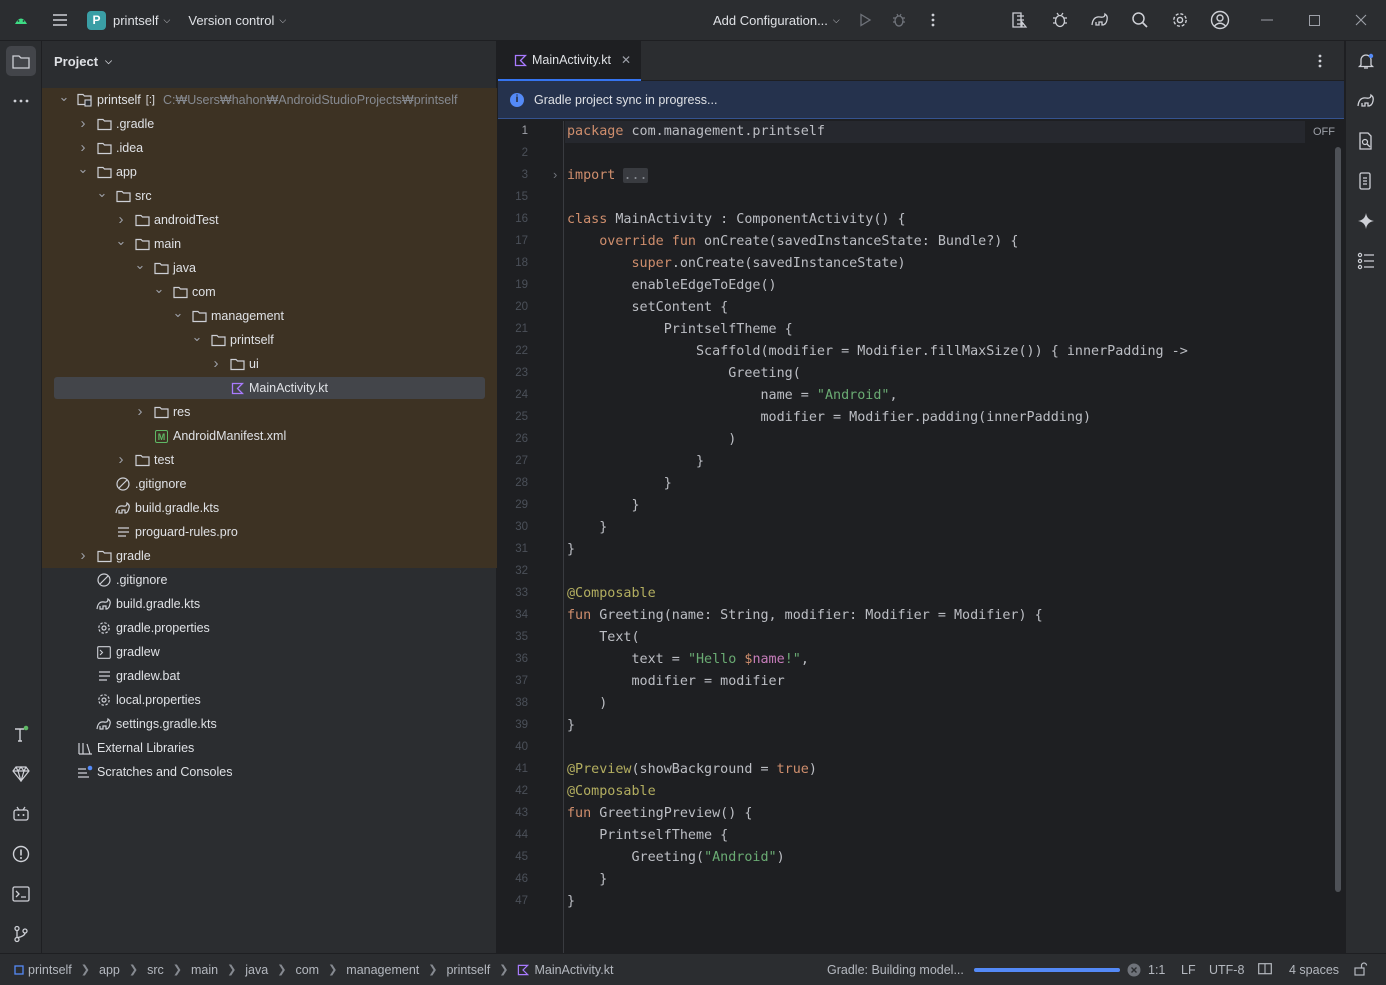 This screenshot has height=985, width=1386. What do you see at coordinates (269, 748) in the screenshot?
I see `tree-item: External Libraries` at bounding box center [269, 748].